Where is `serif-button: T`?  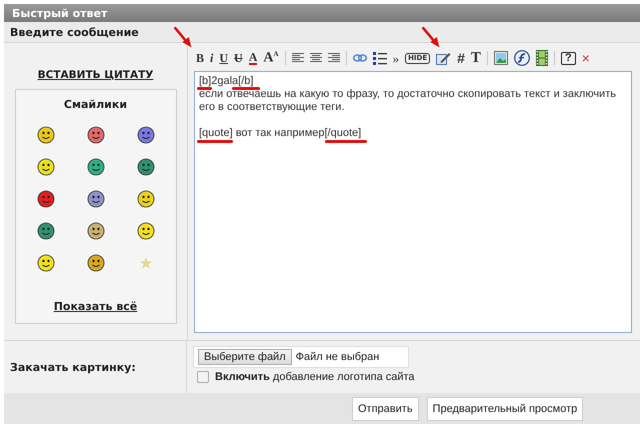 serif-button: T is located at coordinates (475, 58).